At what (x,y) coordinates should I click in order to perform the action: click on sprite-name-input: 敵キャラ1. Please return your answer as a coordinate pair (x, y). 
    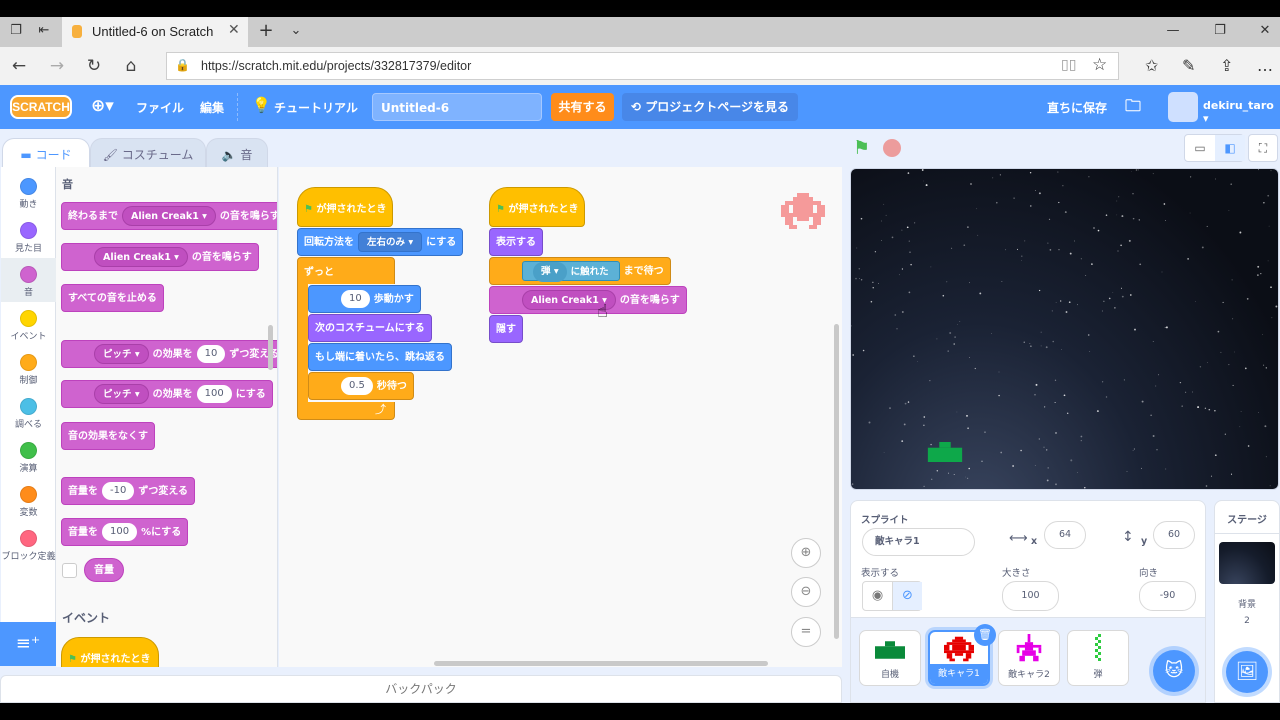
    Looking at the image, I should click on (918, 542).